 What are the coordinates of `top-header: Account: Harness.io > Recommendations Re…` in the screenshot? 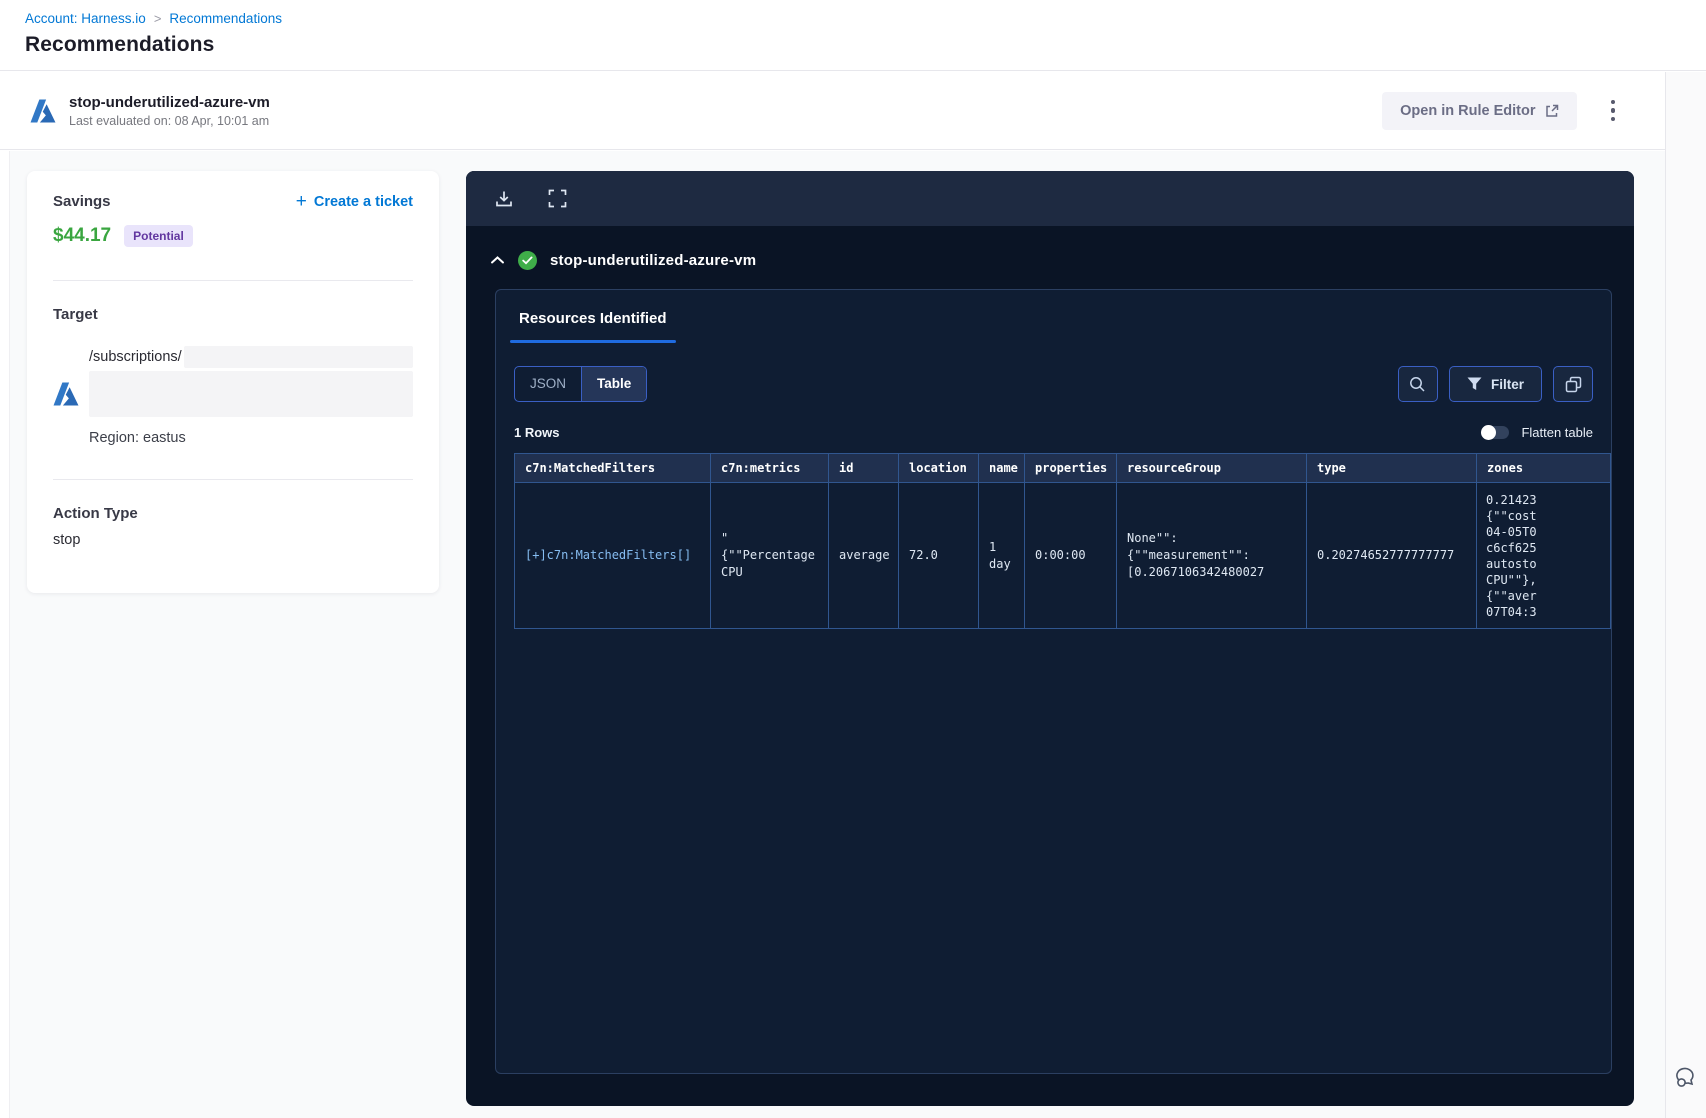 It's located at (853, 35).